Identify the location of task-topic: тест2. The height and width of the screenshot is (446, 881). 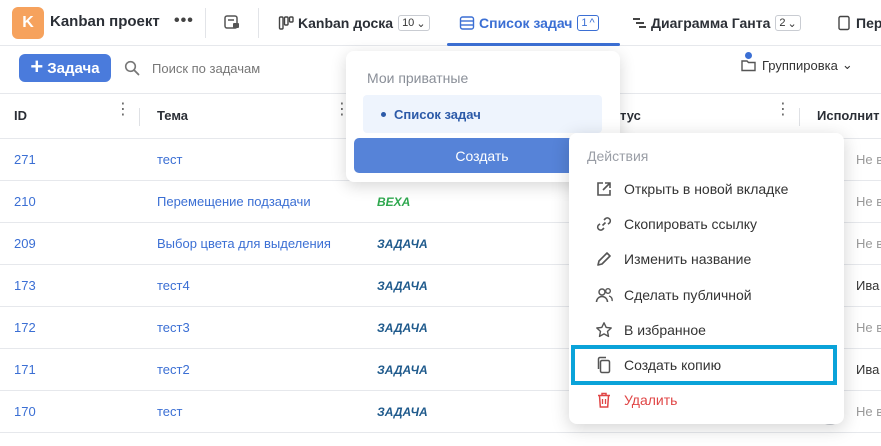
(173, 369).